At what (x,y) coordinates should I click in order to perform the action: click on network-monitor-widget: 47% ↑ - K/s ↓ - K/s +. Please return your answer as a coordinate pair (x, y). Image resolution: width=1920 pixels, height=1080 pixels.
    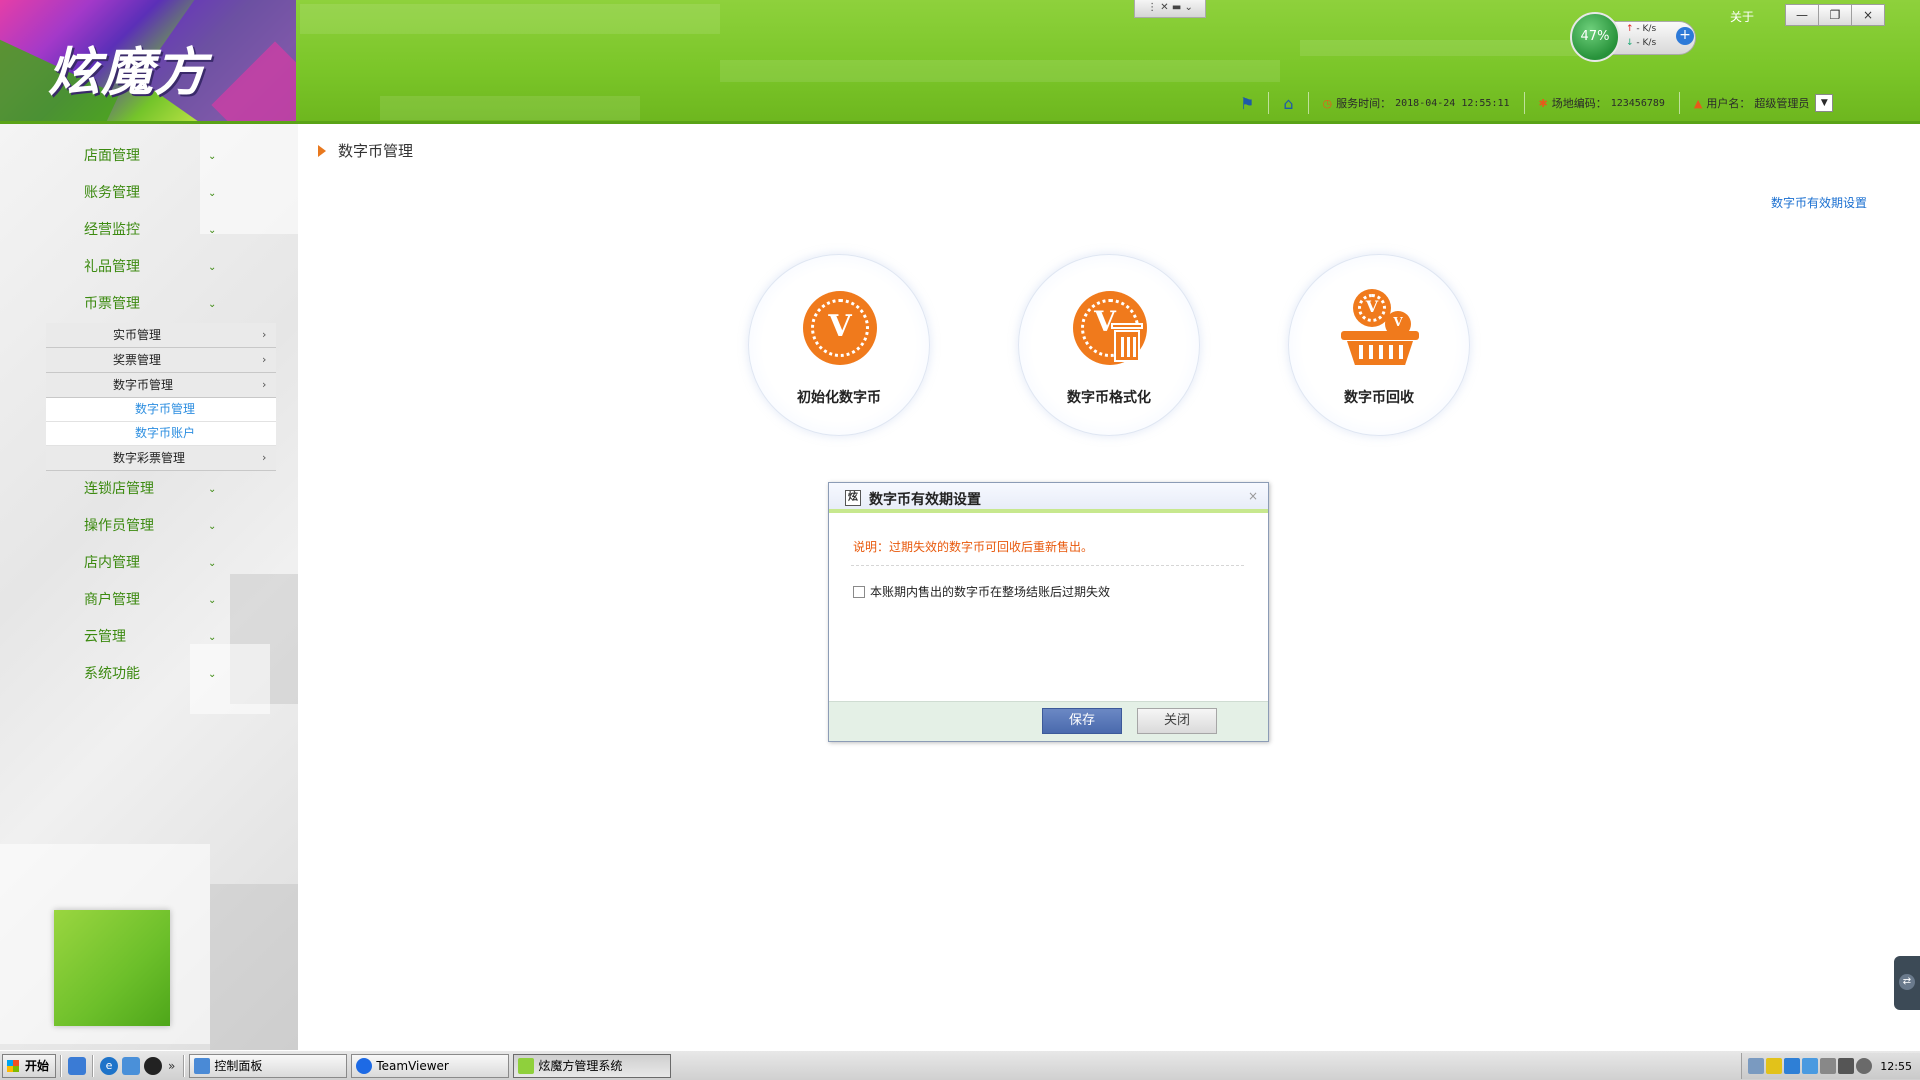
    Looking at the image, I should click on (1634, 37).